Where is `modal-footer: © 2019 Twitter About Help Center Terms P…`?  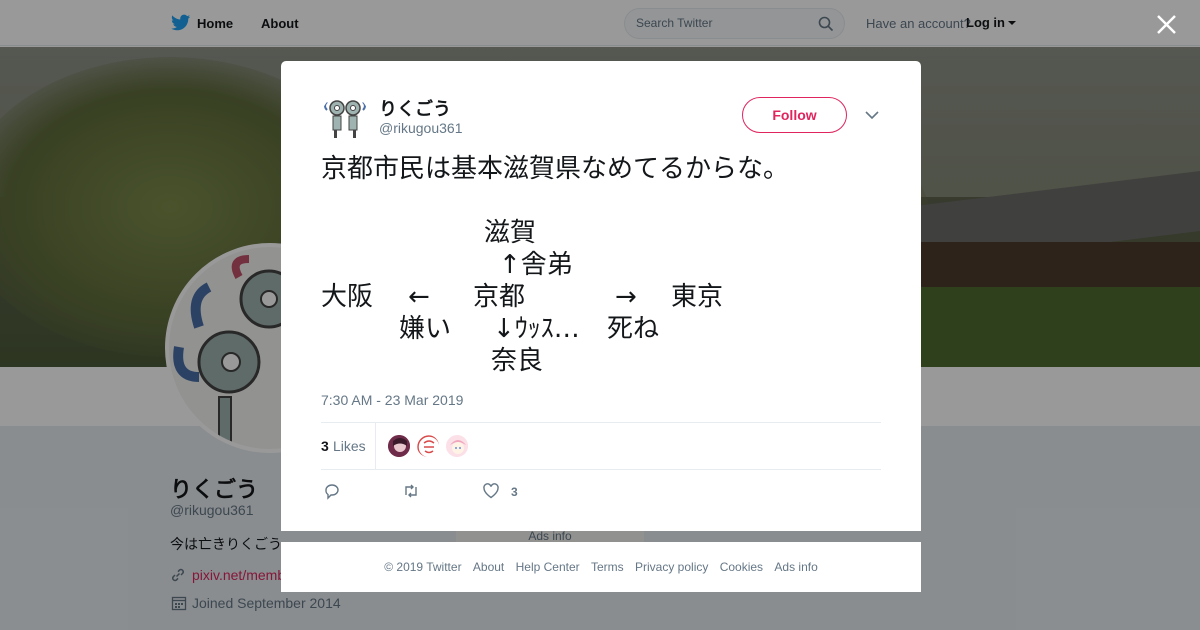 modal-footer: © 2019 Twitter About Help Center Terms P… is located at coordinates (601, 567).